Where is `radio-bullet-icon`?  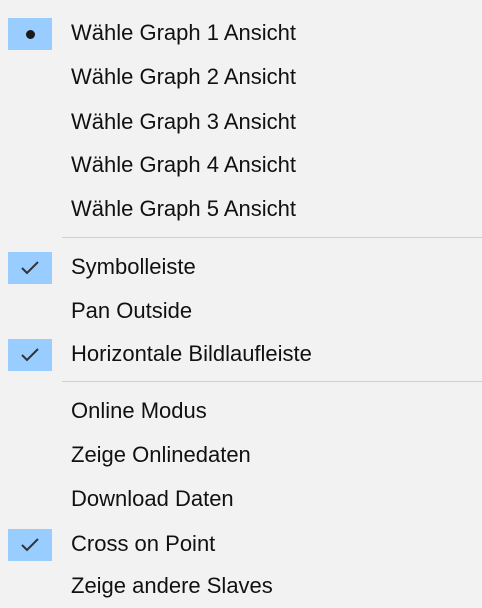
radio-bullet-icon is located at coordinates (30, 34).